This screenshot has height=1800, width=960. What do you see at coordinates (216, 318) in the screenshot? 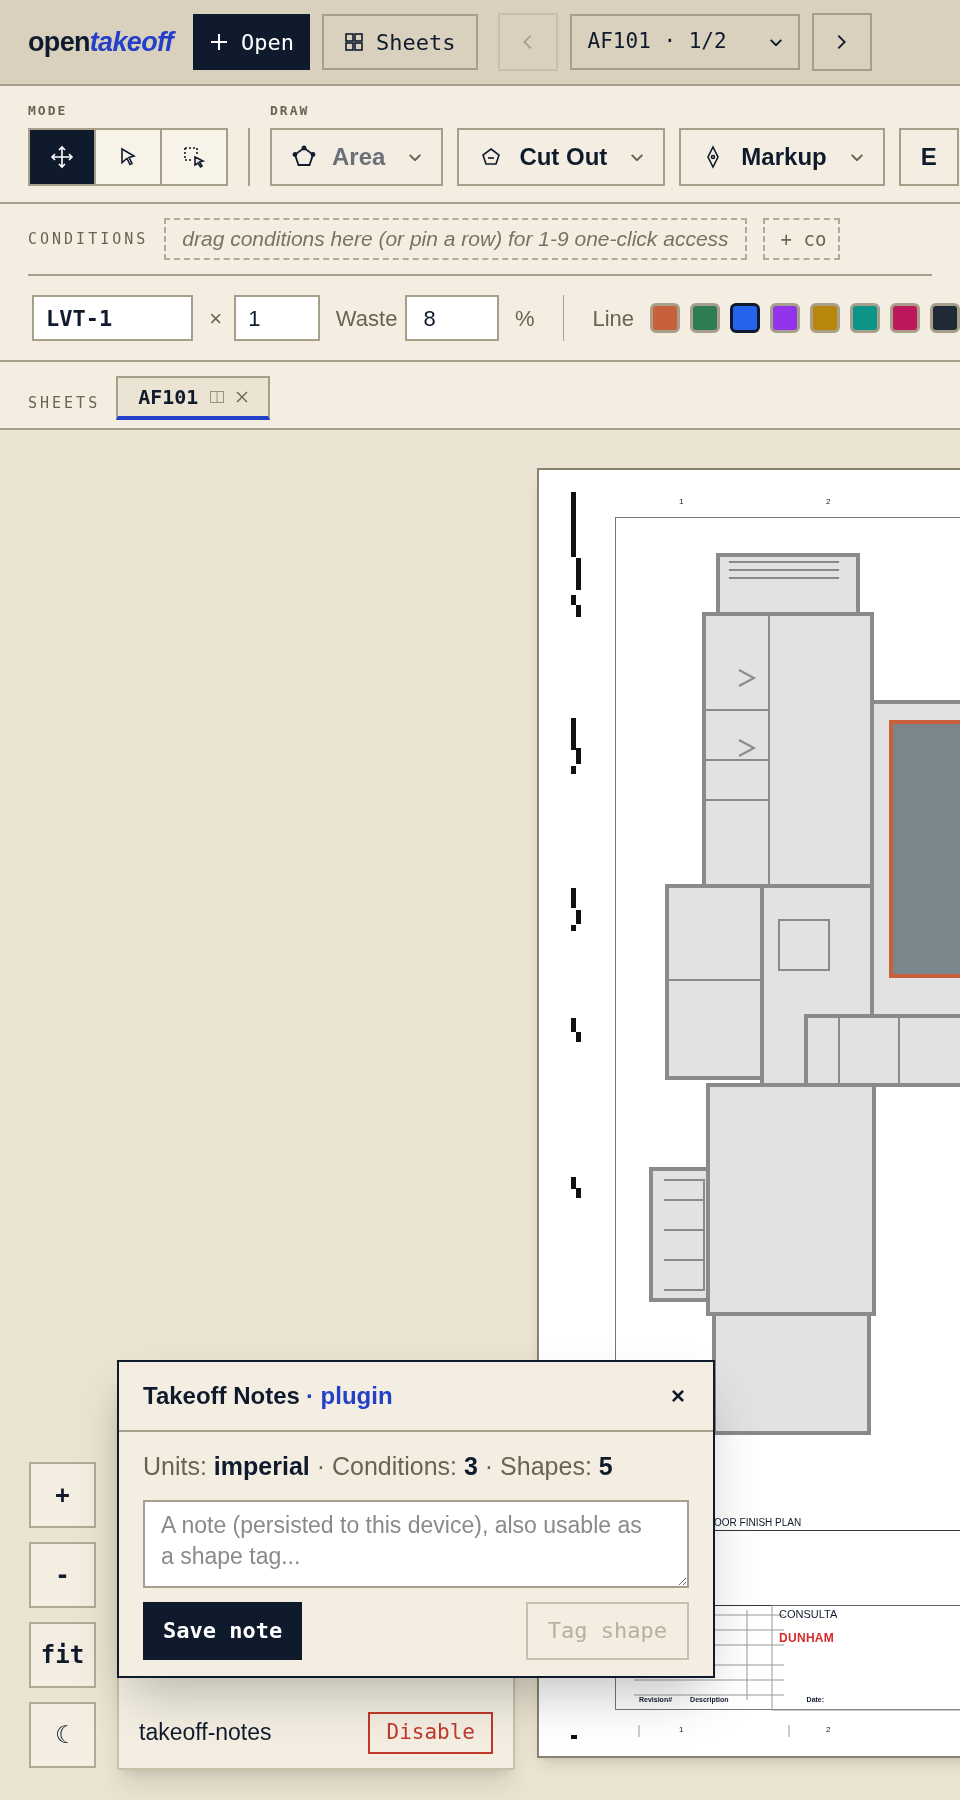
I see `times-sign: ×` at bounding box center [216, 318].